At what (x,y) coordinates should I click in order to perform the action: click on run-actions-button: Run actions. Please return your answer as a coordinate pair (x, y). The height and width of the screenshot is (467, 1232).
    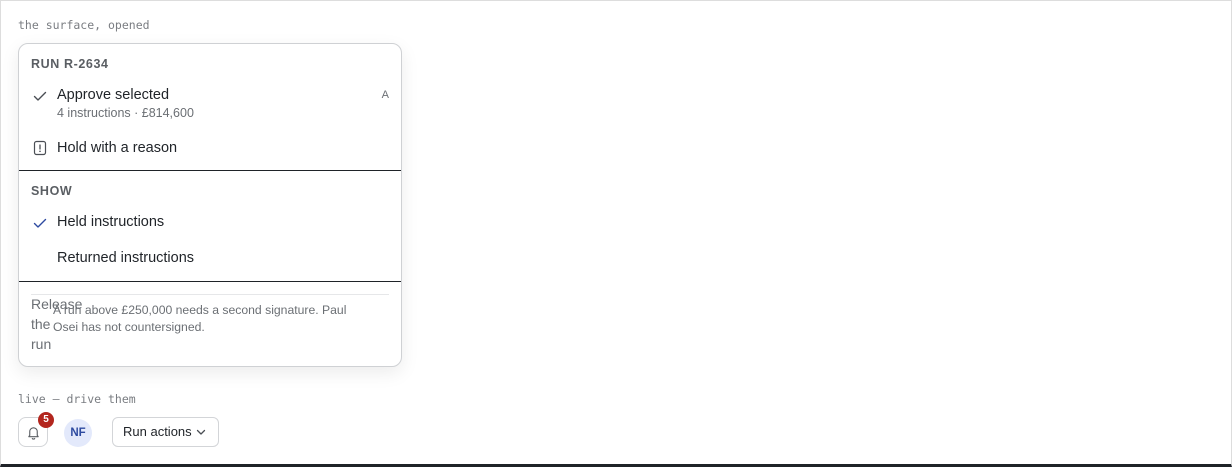
    Looking at the image, I should click on (165, 432).